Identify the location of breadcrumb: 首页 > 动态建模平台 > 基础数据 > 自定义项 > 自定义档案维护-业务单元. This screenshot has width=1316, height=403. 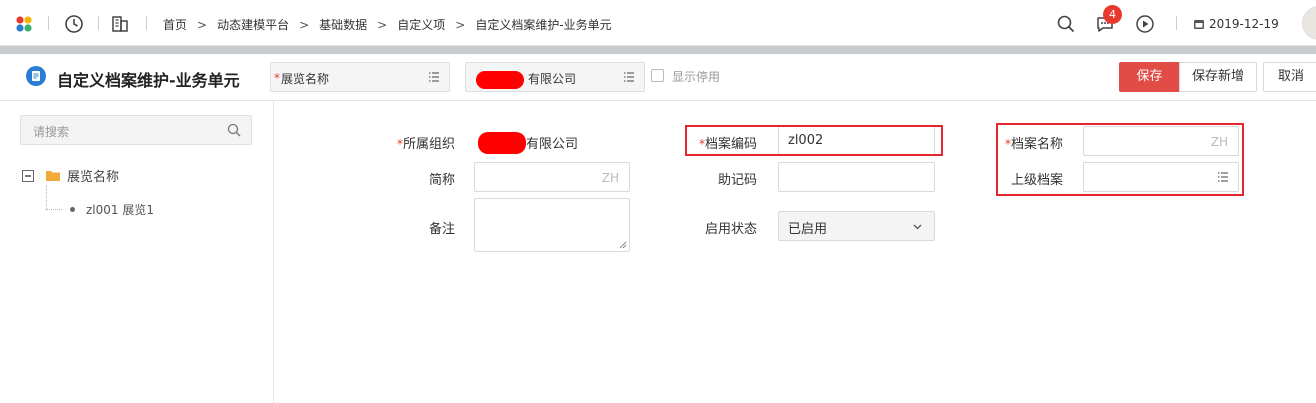
(387, 24).